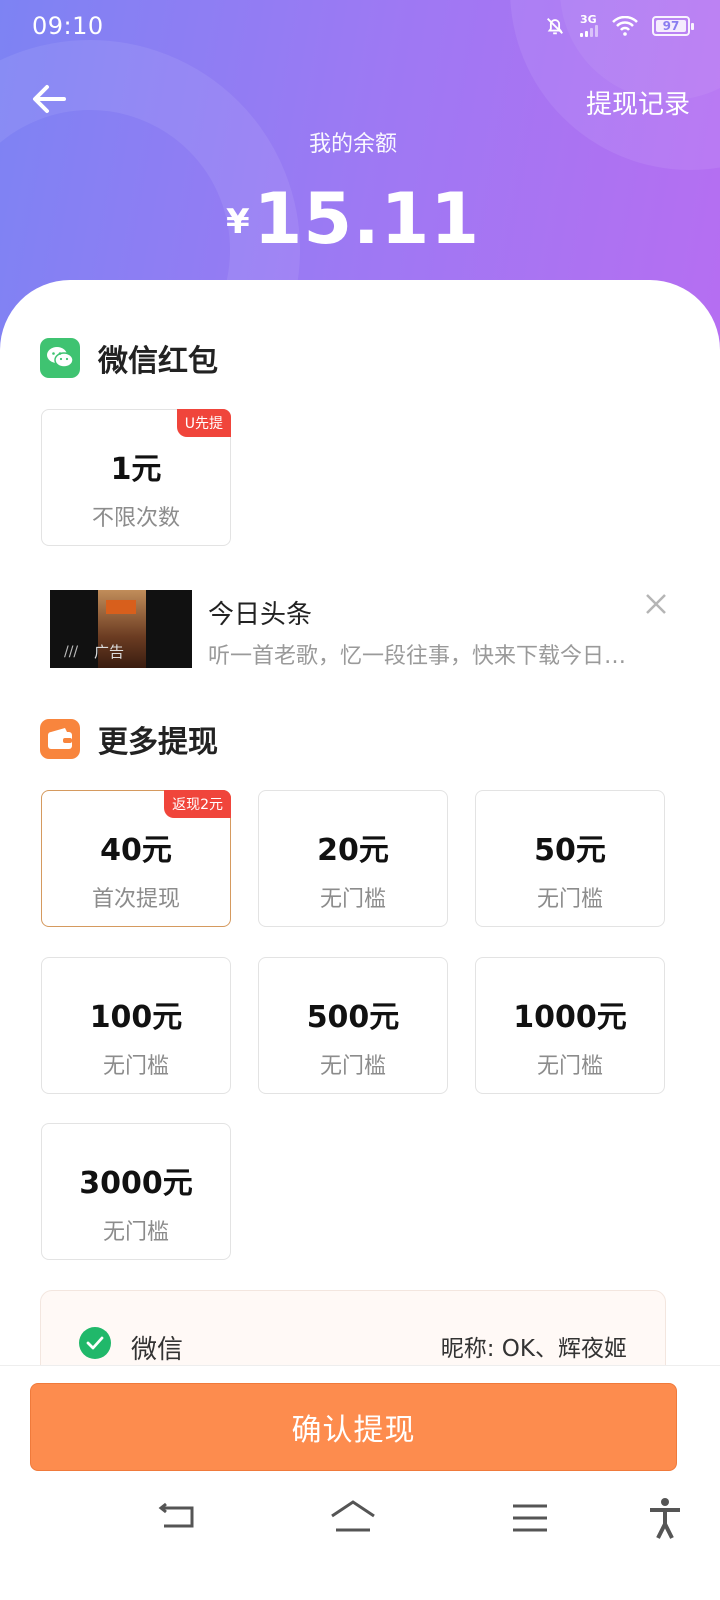  I want to click on bell-muted-icon, so click(555, 25).